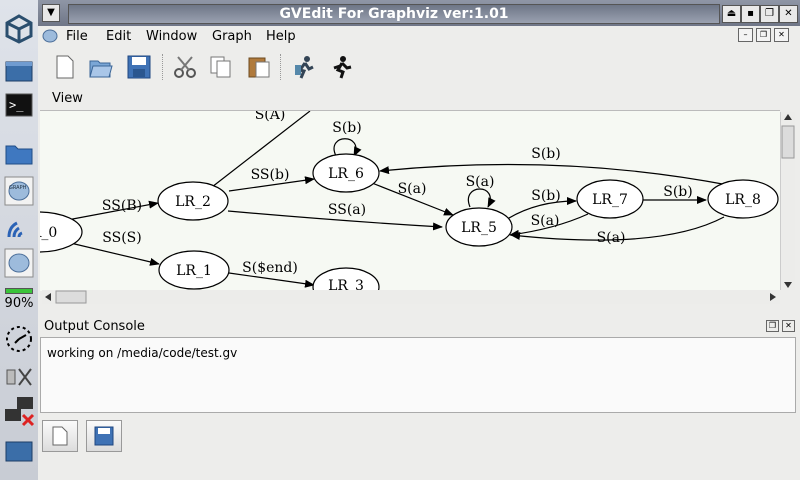 The image size is (800, 480). I want to click on open-folder-icon, so click(101, 67).